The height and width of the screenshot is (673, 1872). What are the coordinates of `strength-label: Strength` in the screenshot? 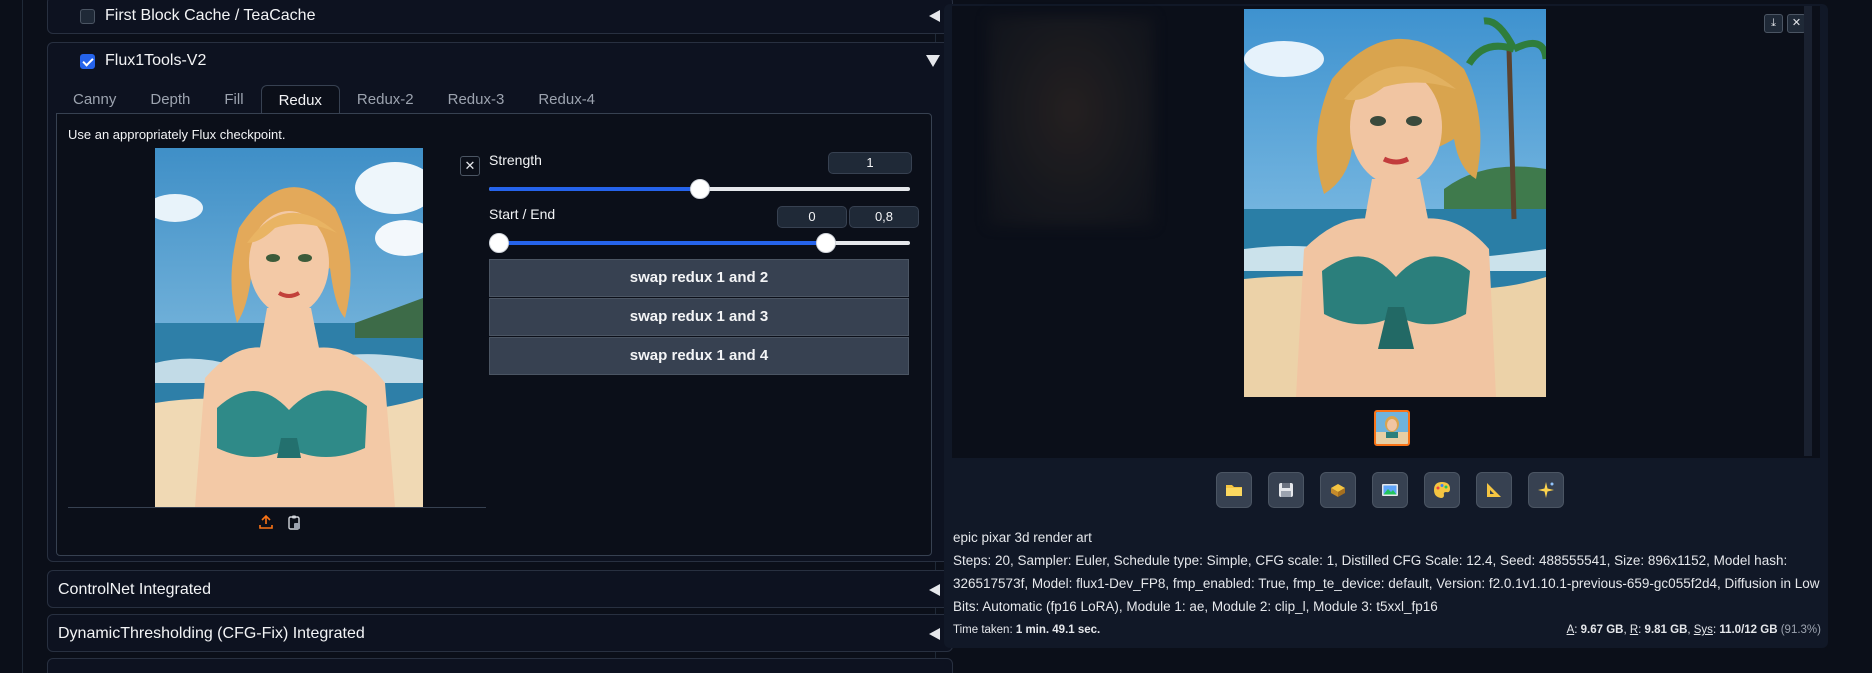 It's located at (515, 160).